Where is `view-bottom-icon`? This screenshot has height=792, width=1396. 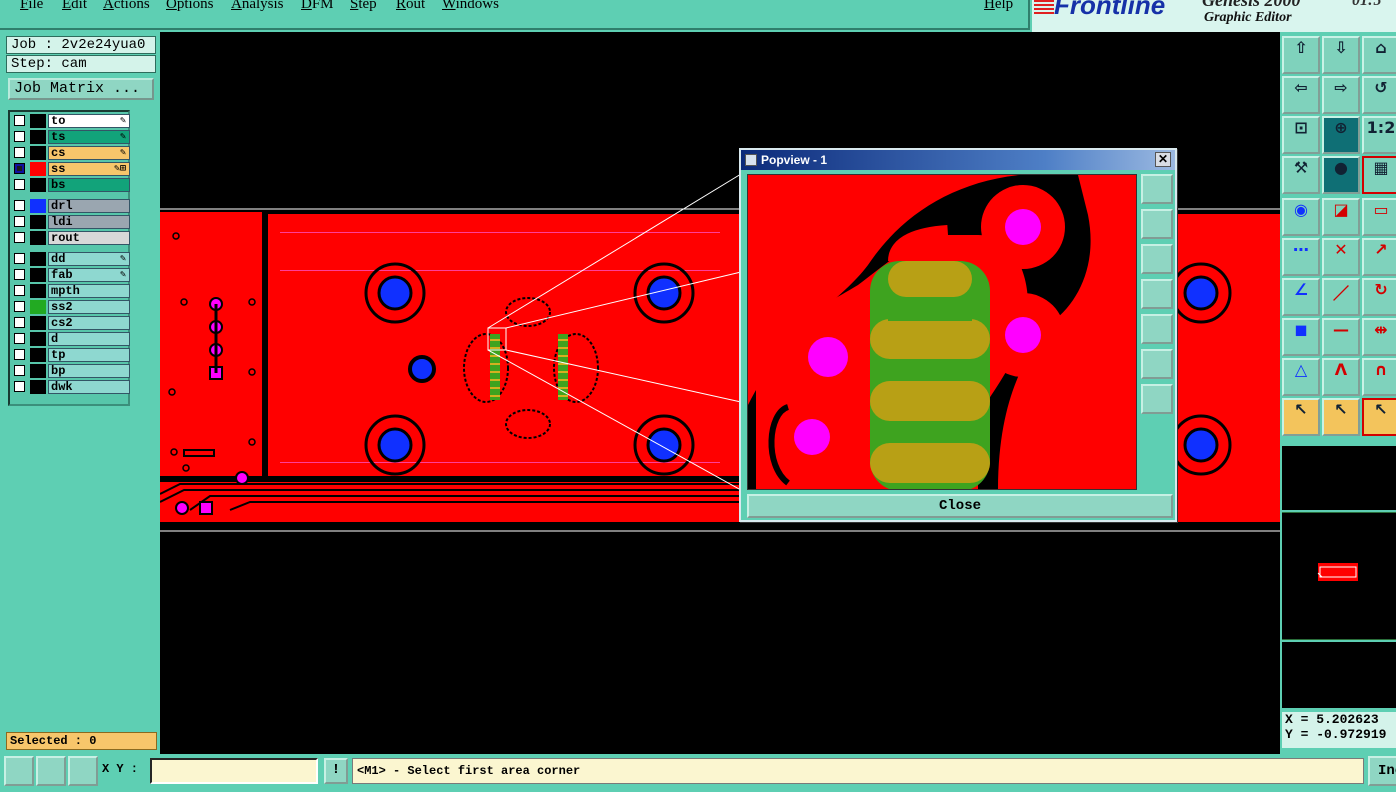
view-bottom-icon is located at coordinates (1157, 259).